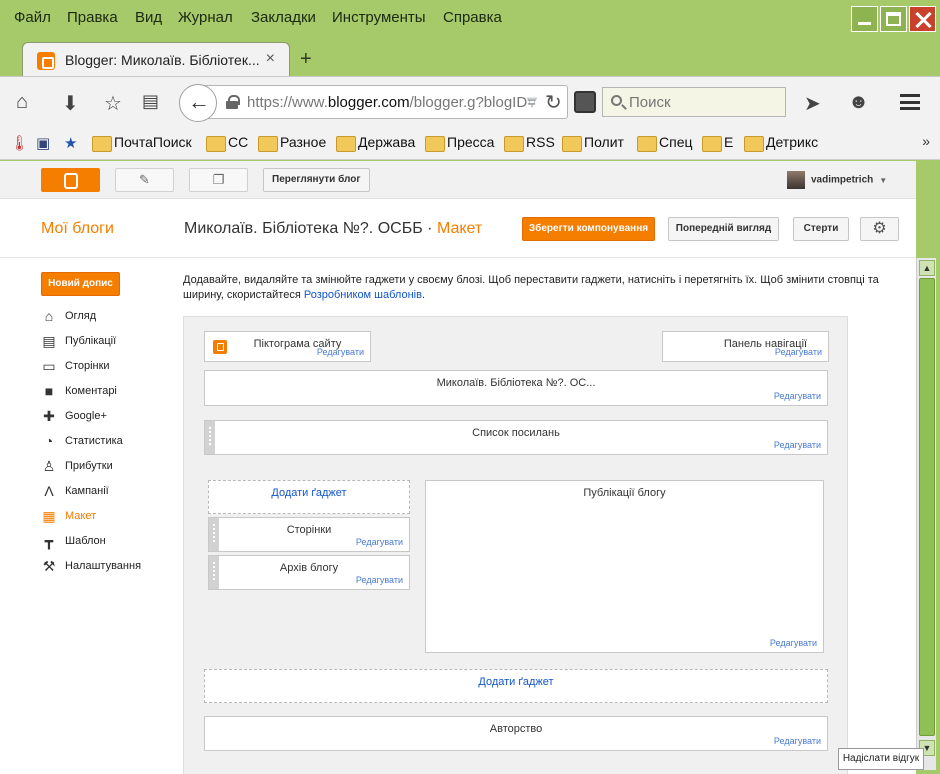 The width and height of the screenshot is (940, 774). What do you see at coordinates (472, 17) in the screenshot?
I see `menu-help: Справка` at bounding box center [472, 17].